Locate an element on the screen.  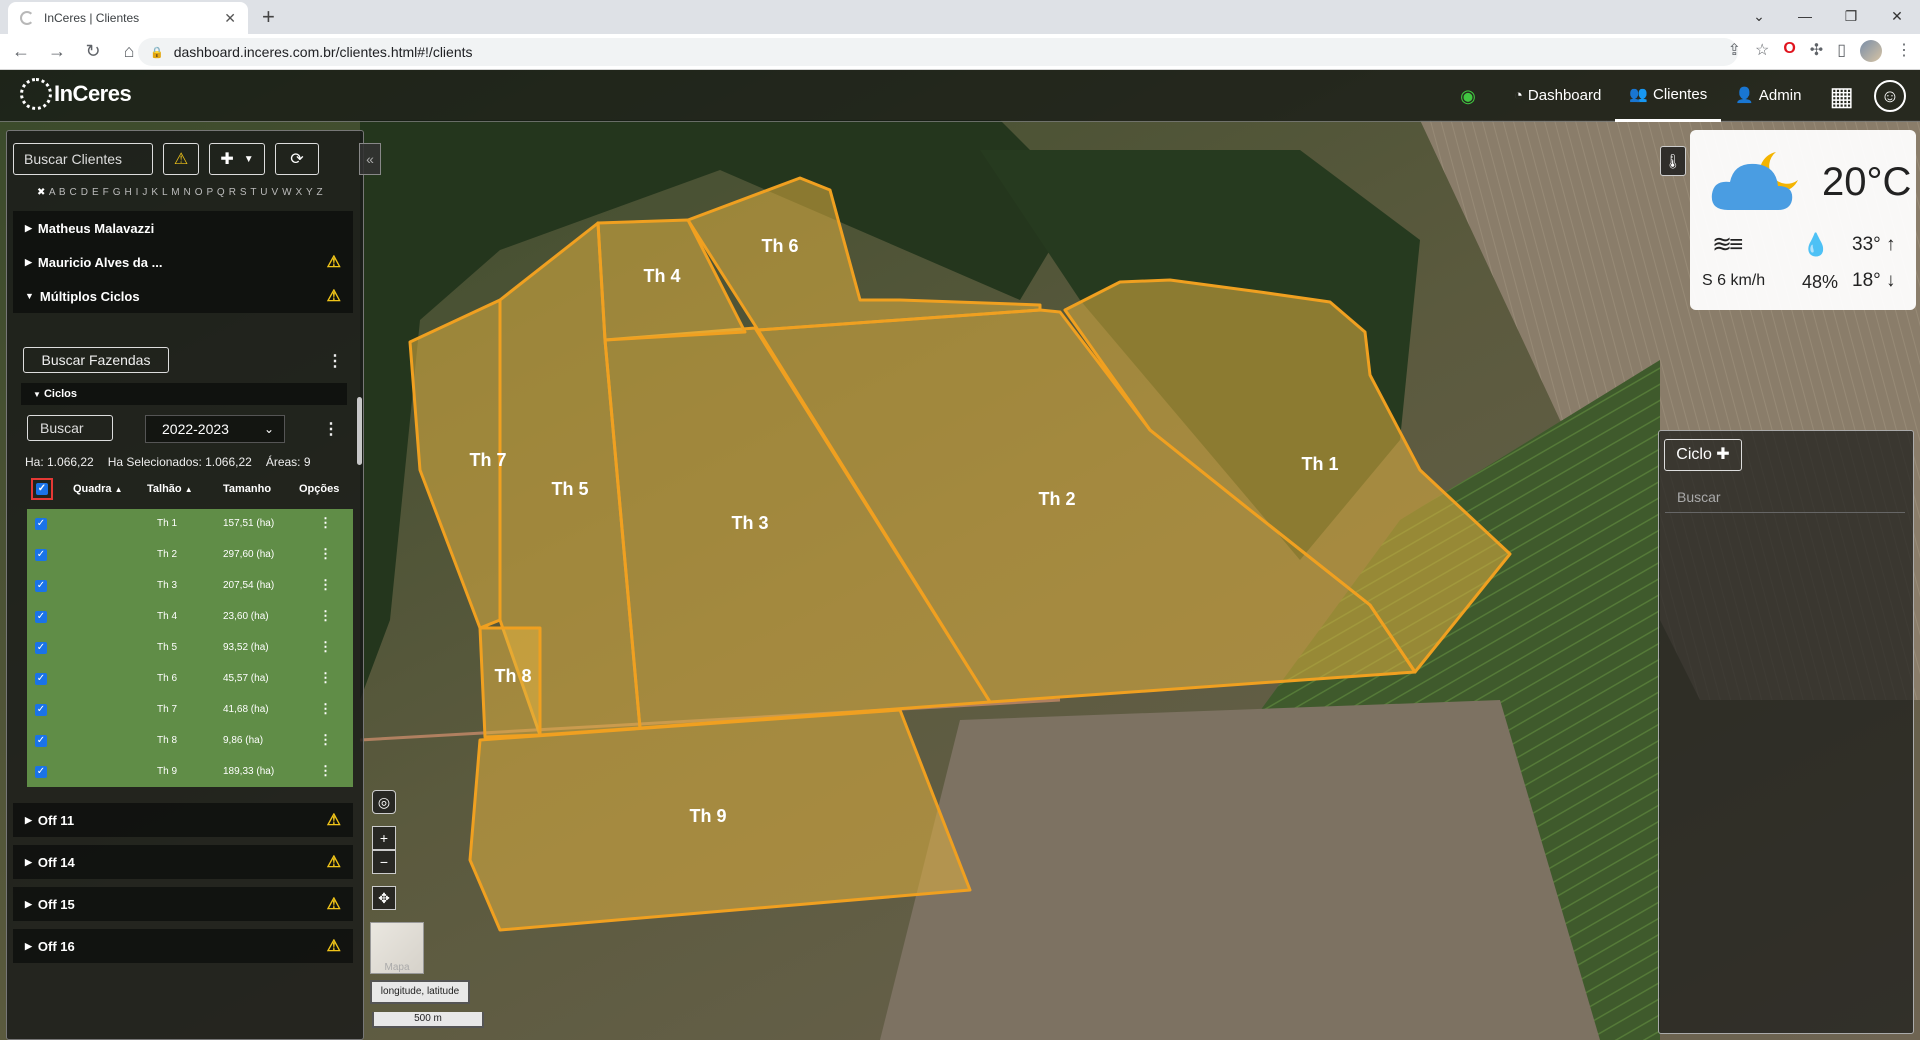
side-panel-icon: ▯ is located at coordinates (1841, 51).